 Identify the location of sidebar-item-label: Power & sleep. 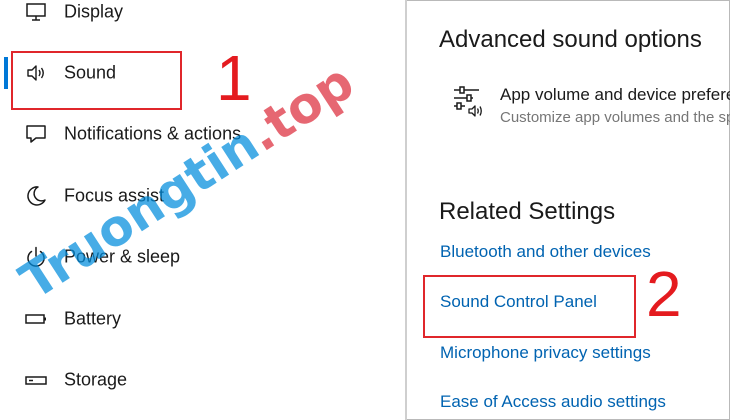
(122, 256).